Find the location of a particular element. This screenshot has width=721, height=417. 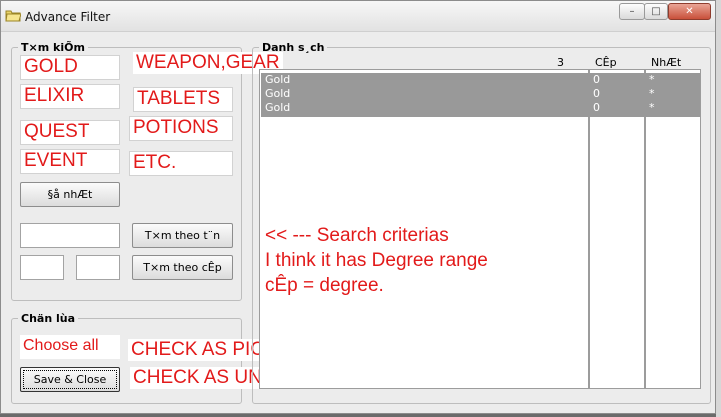

category-elixir: ELIXIR is located at coordinates (70, 96).